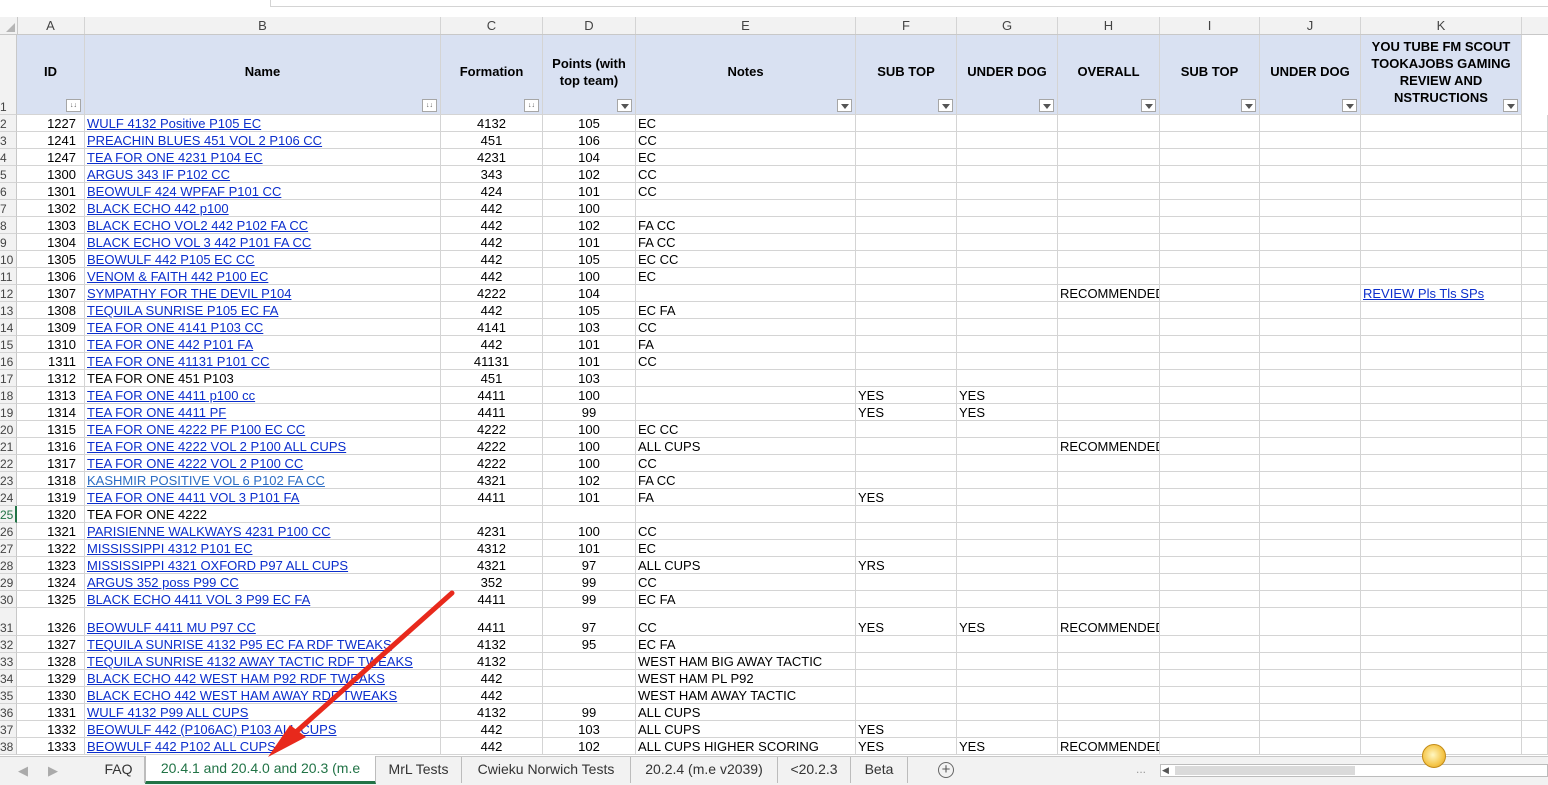 Image resolution: width=1548 pixels, height=785 pixels. I want to click on cell-e: ALL CUPS, so click(746, 446).